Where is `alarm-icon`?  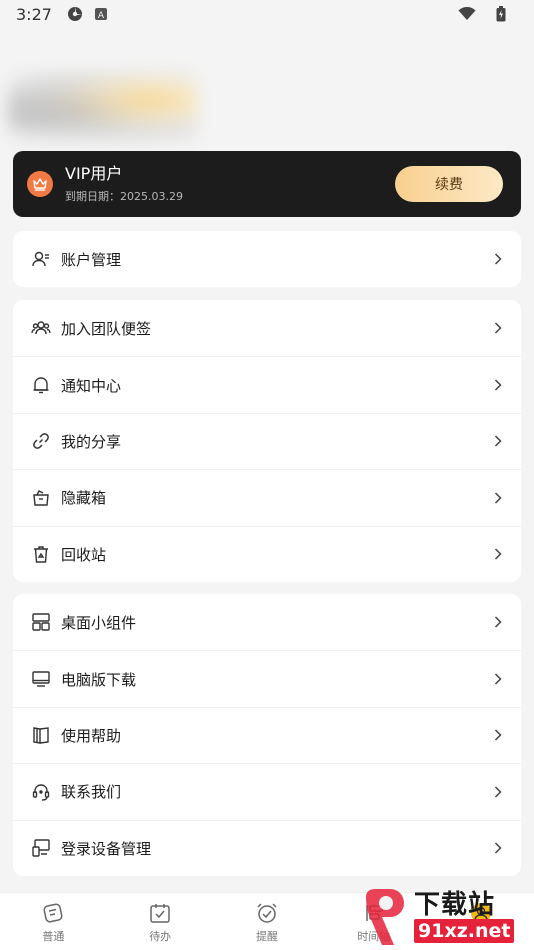
alarm-icon is located at coordinates (267, 913).